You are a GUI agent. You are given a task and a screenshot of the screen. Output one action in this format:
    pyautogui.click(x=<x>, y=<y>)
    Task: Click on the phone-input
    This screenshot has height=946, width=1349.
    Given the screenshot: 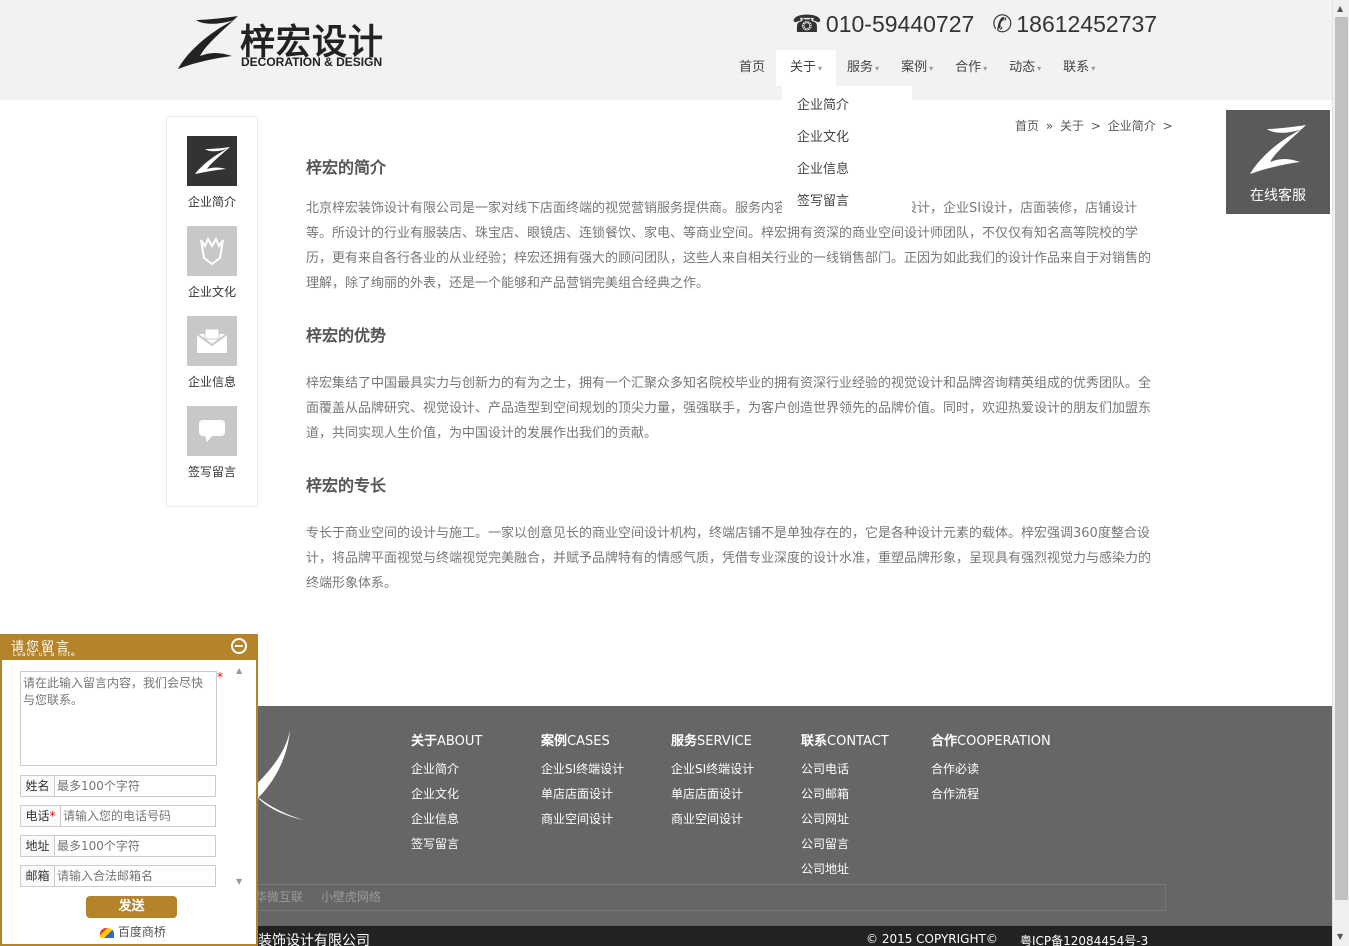 What is the action you would take?
    pyautogui.click(x=138, y=816)
    